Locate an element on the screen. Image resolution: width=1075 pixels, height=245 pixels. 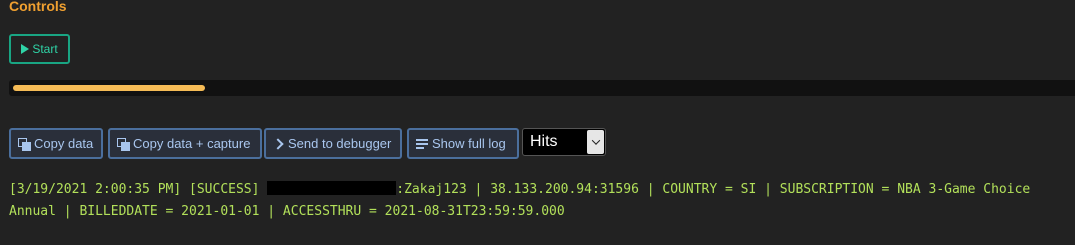
list-icon is located at coordinates (422, 143).